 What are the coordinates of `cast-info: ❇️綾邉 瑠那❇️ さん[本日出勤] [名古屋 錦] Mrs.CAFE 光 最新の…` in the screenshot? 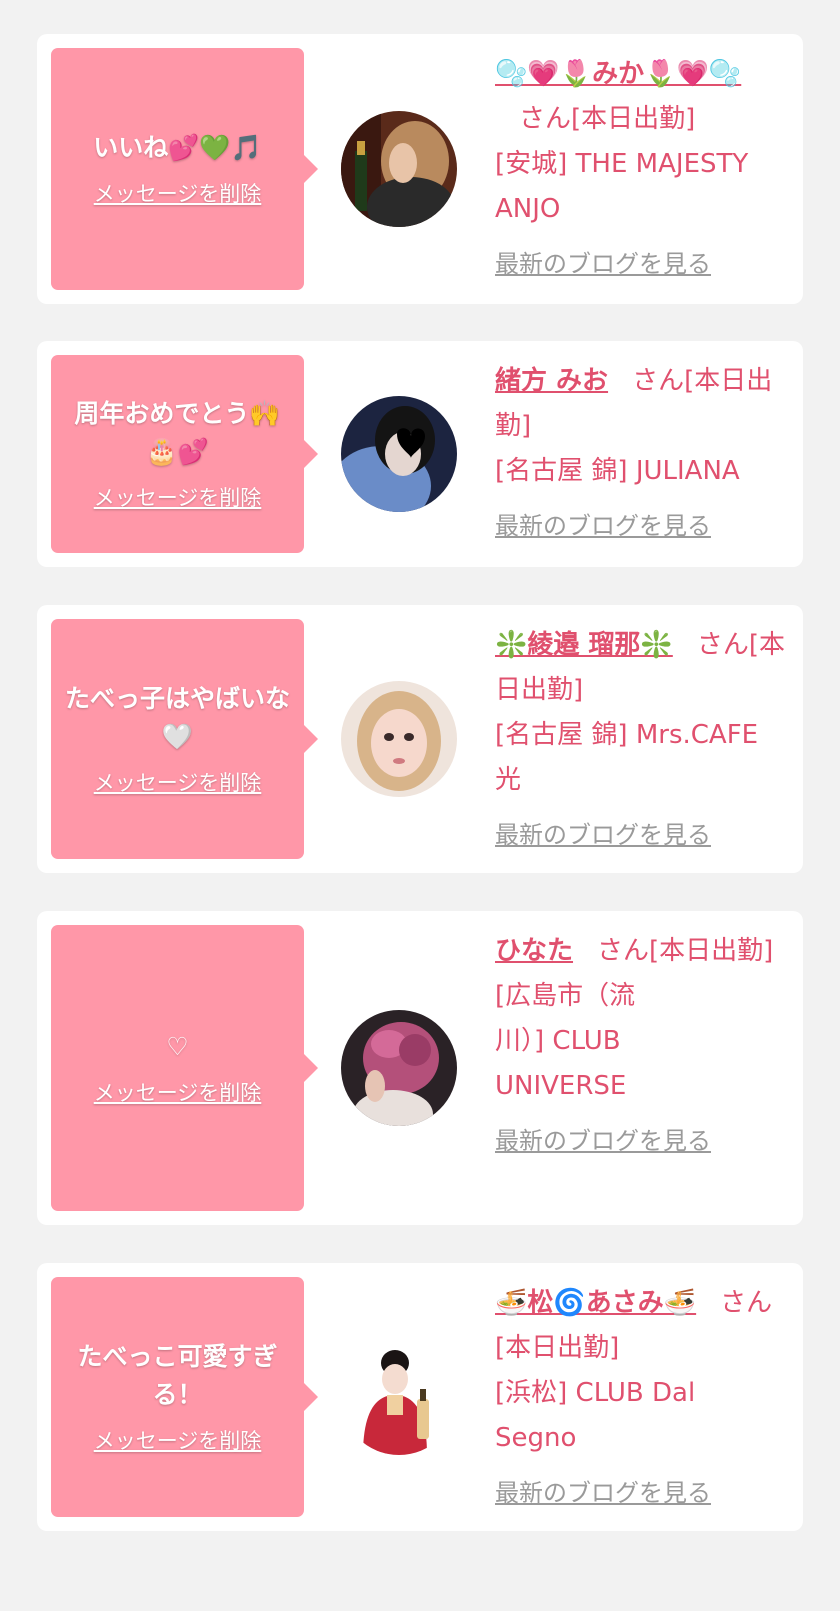 It's located at (640, 738).